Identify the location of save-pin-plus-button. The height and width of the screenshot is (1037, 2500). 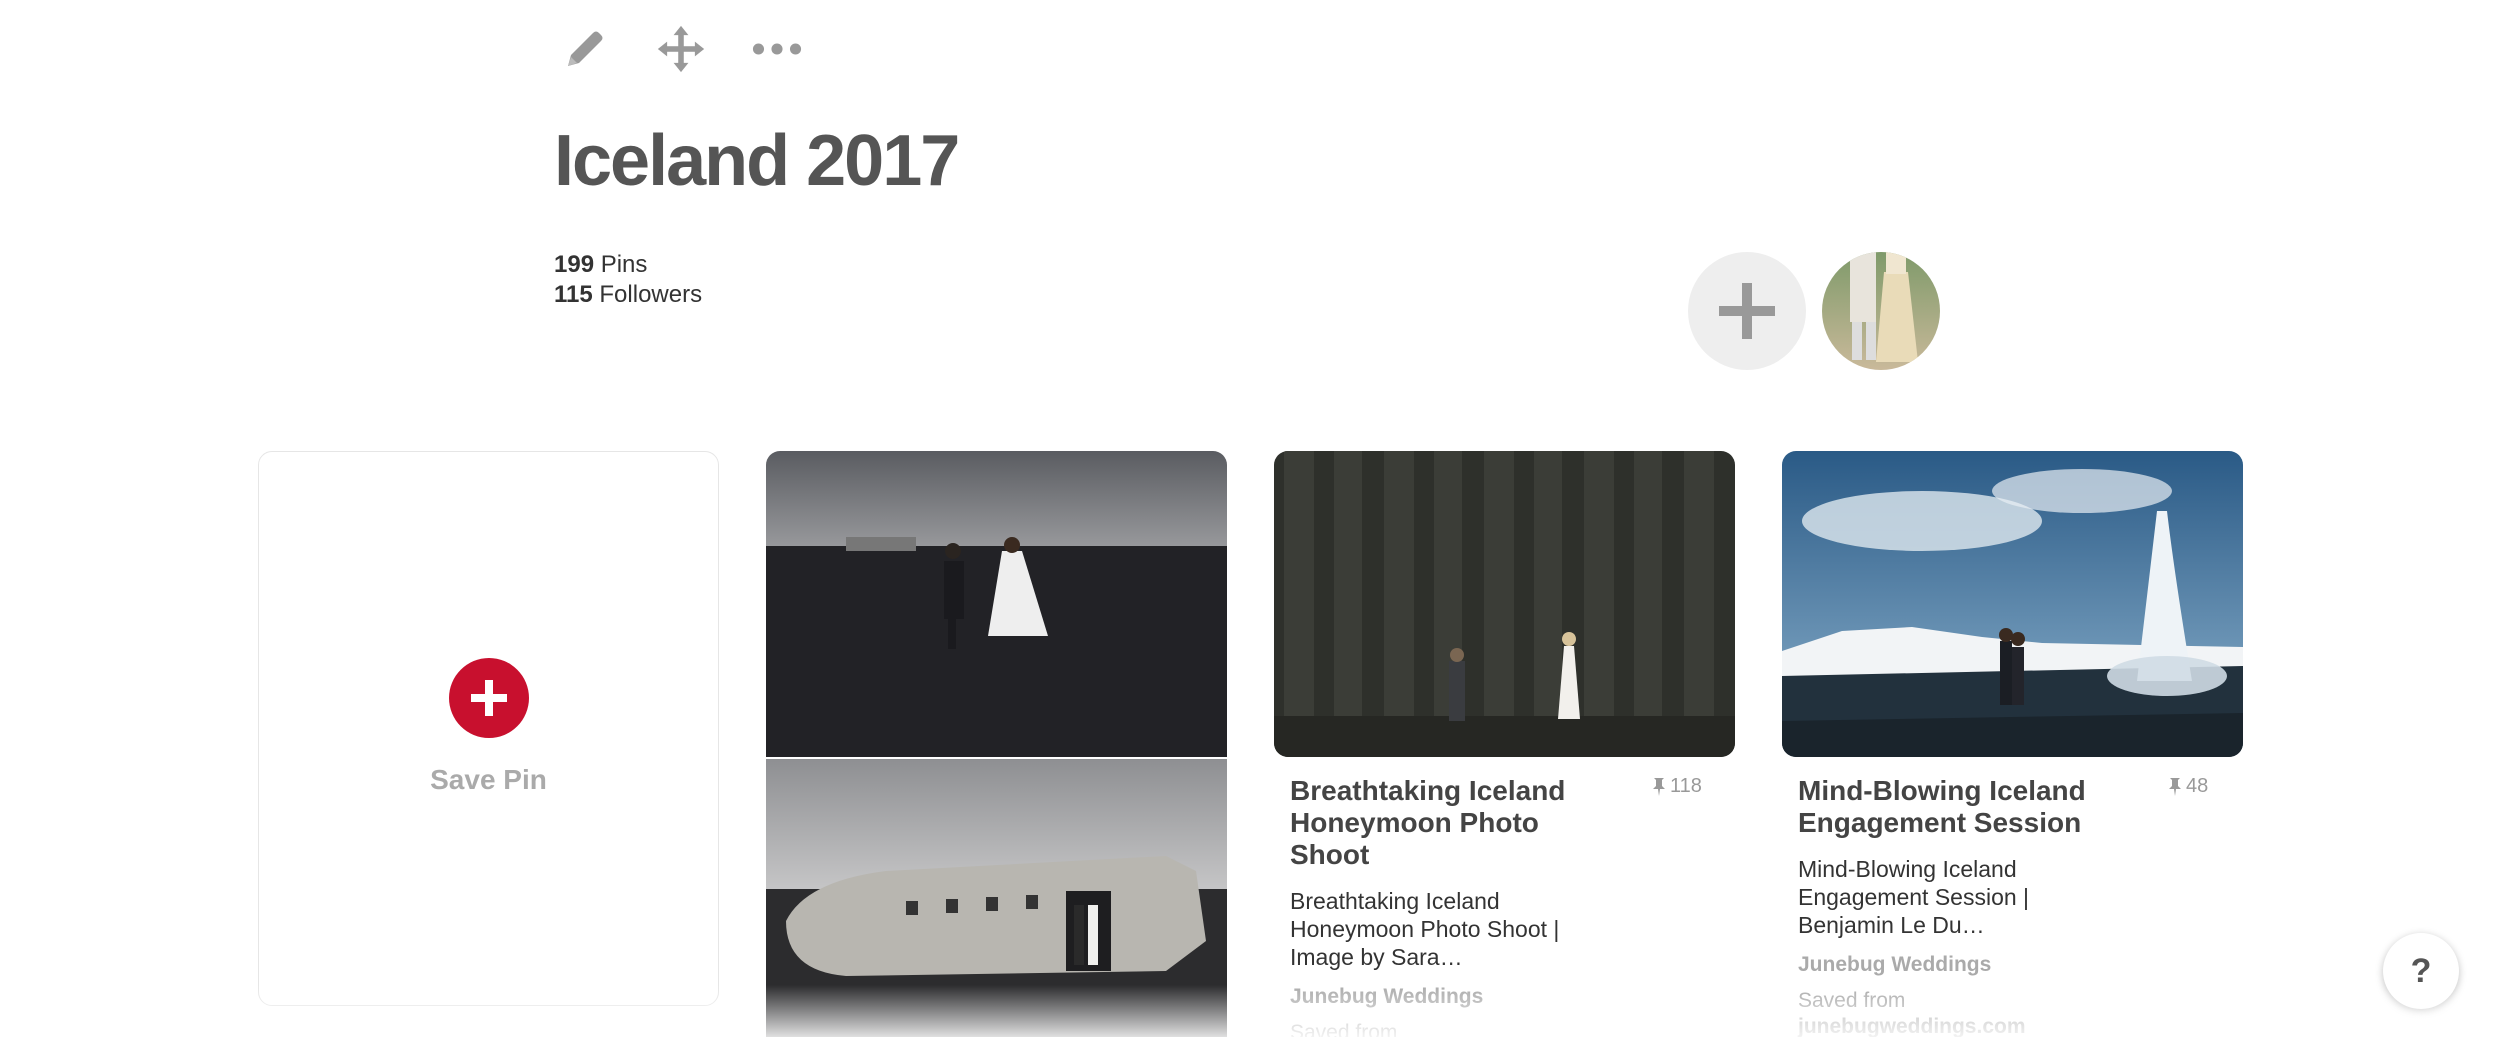
(489, 698).